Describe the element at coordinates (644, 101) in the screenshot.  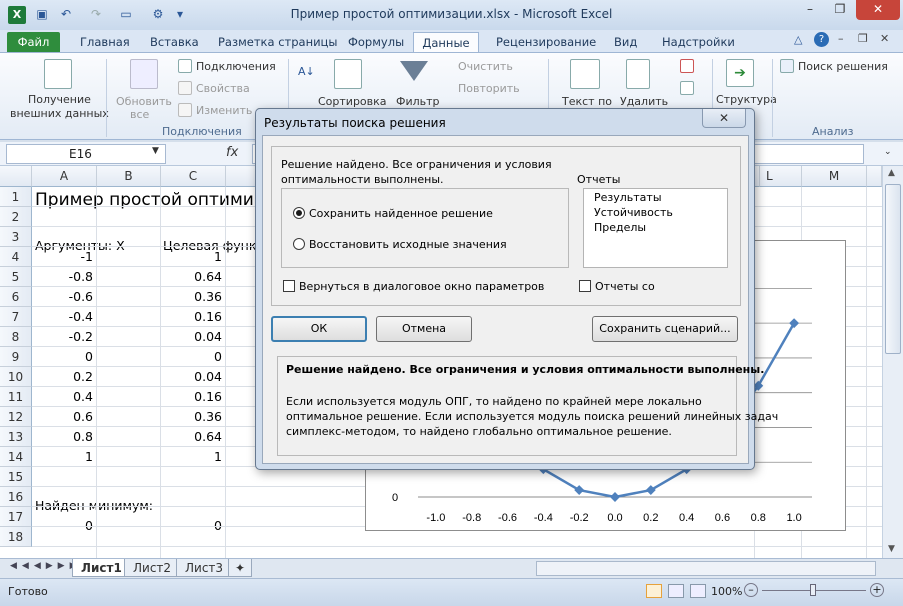
I see `remove-duplicates-button: Удалить` at that location.